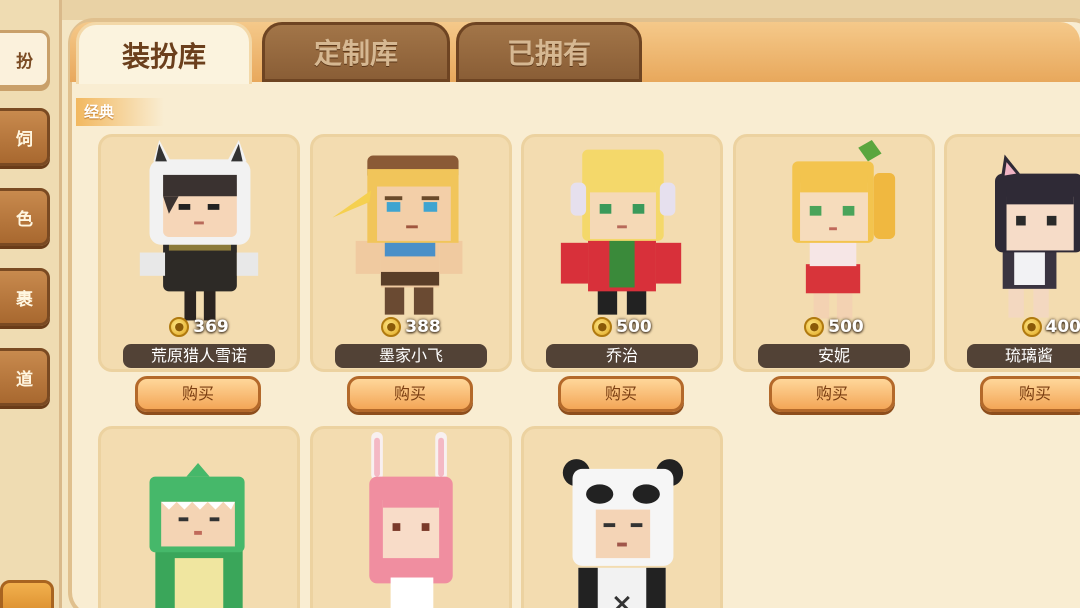  I want to click on sidebar-item-label: 饲, so click(24, 139).